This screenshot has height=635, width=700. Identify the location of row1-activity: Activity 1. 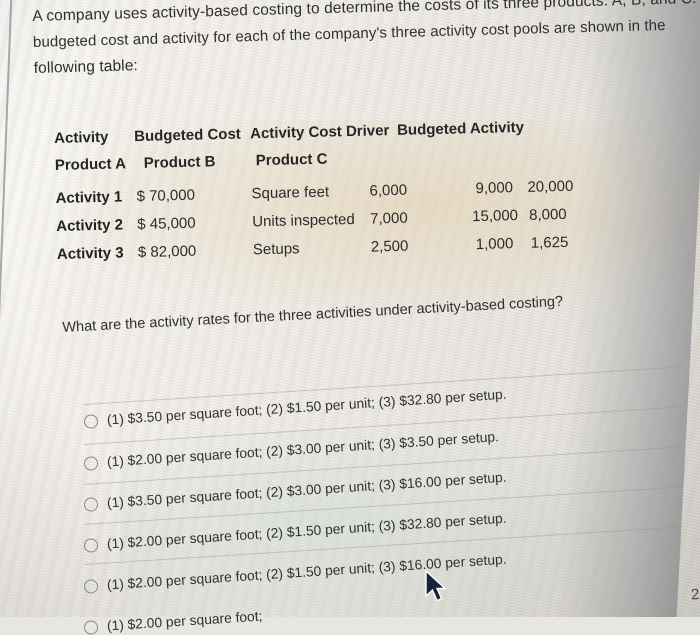
(89, 197).